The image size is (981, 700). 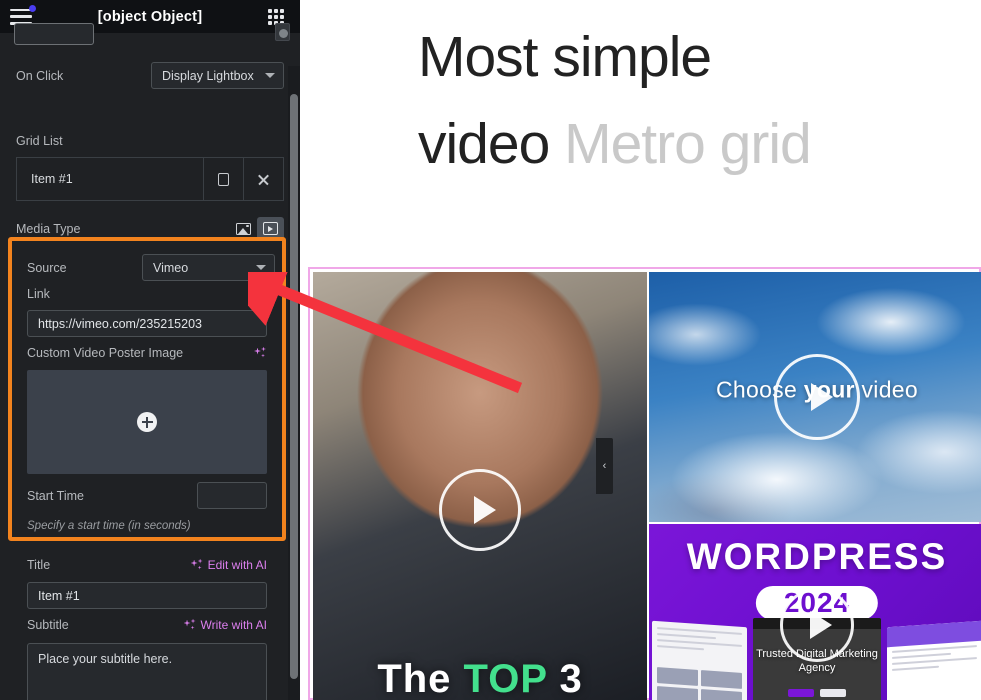 I want to click on on-click-row: On Click Display Lightbox, so click(x=150, y=75).